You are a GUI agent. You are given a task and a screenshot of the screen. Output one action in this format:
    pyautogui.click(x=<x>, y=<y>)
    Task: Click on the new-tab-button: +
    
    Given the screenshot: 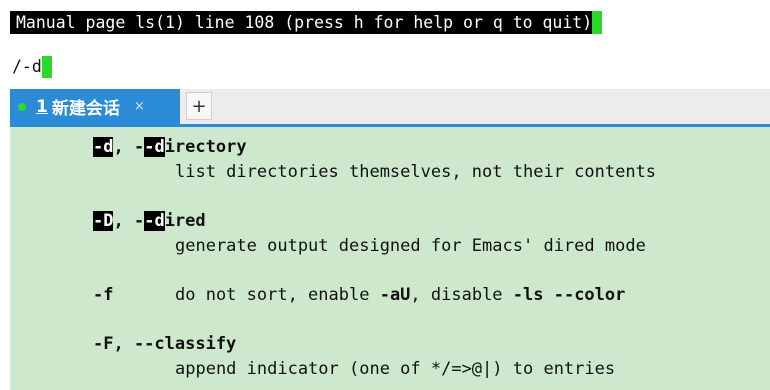 What is the action you would take?
    pyautogui.click(x=199, y=106)
    